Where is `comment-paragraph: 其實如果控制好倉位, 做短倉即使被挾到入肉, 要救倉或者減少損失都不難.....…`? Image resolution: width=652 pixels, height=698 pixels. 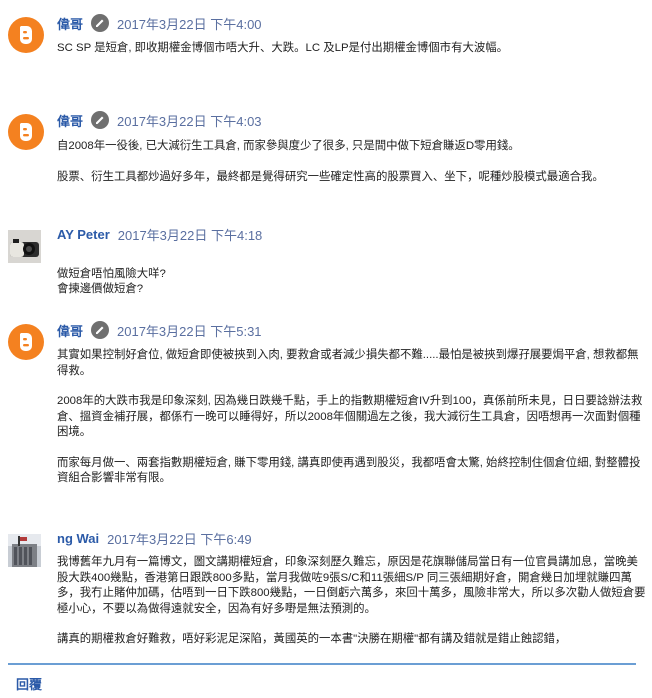
comment-paragraph: 其實如果控制好倉位, 做短倉即使被挾到入肉, 要救倉或者減少損失都不難.....… is located at coordinates (348, 363).